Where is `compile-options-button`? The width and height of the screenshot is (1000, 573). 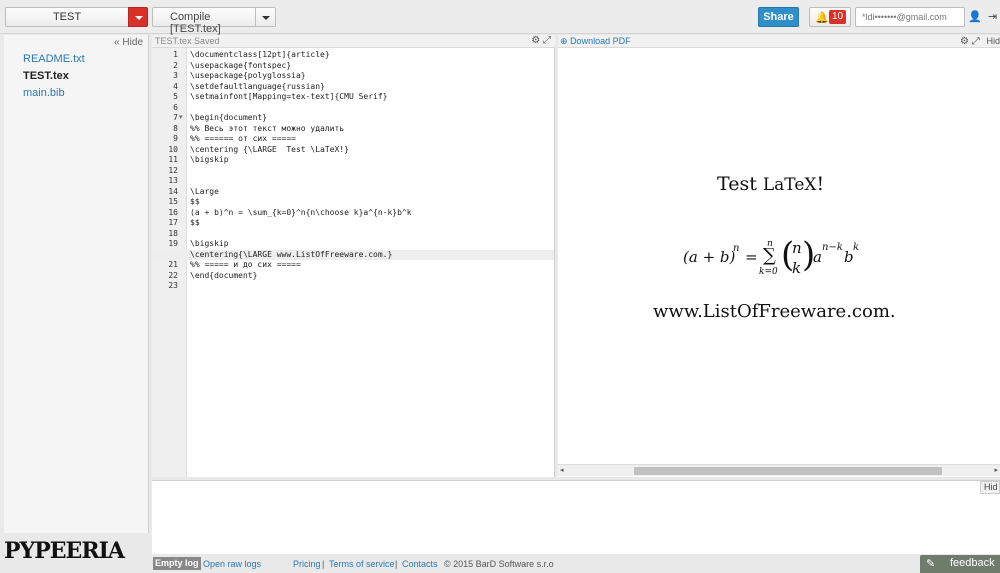
compile-options-button is located at coordinates (265, 17).